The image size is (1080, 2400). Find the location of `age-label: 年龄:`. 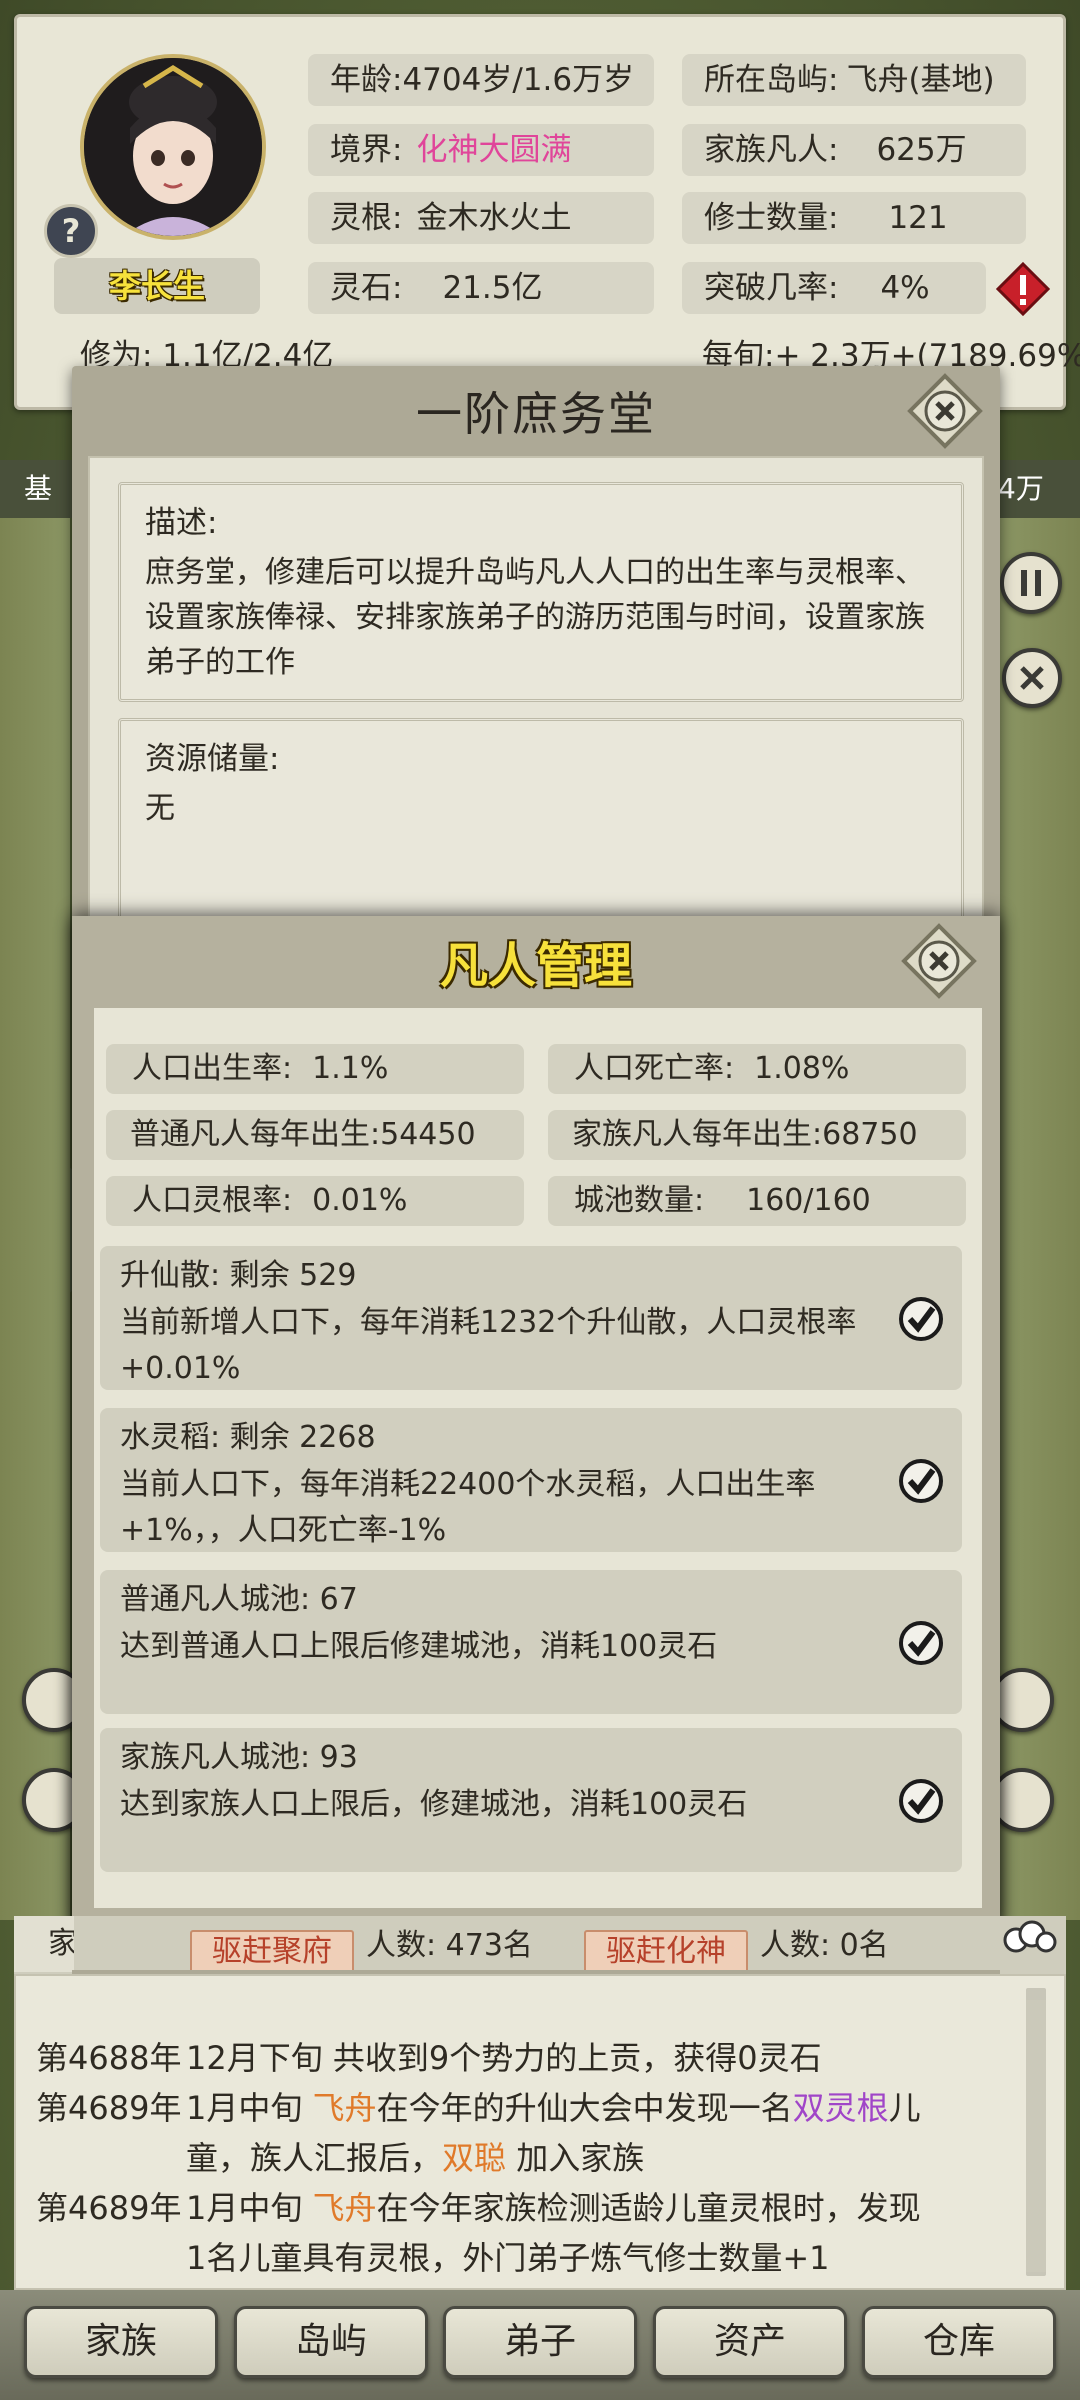

age-label: 年龄: is located at coordinates (366, 80).